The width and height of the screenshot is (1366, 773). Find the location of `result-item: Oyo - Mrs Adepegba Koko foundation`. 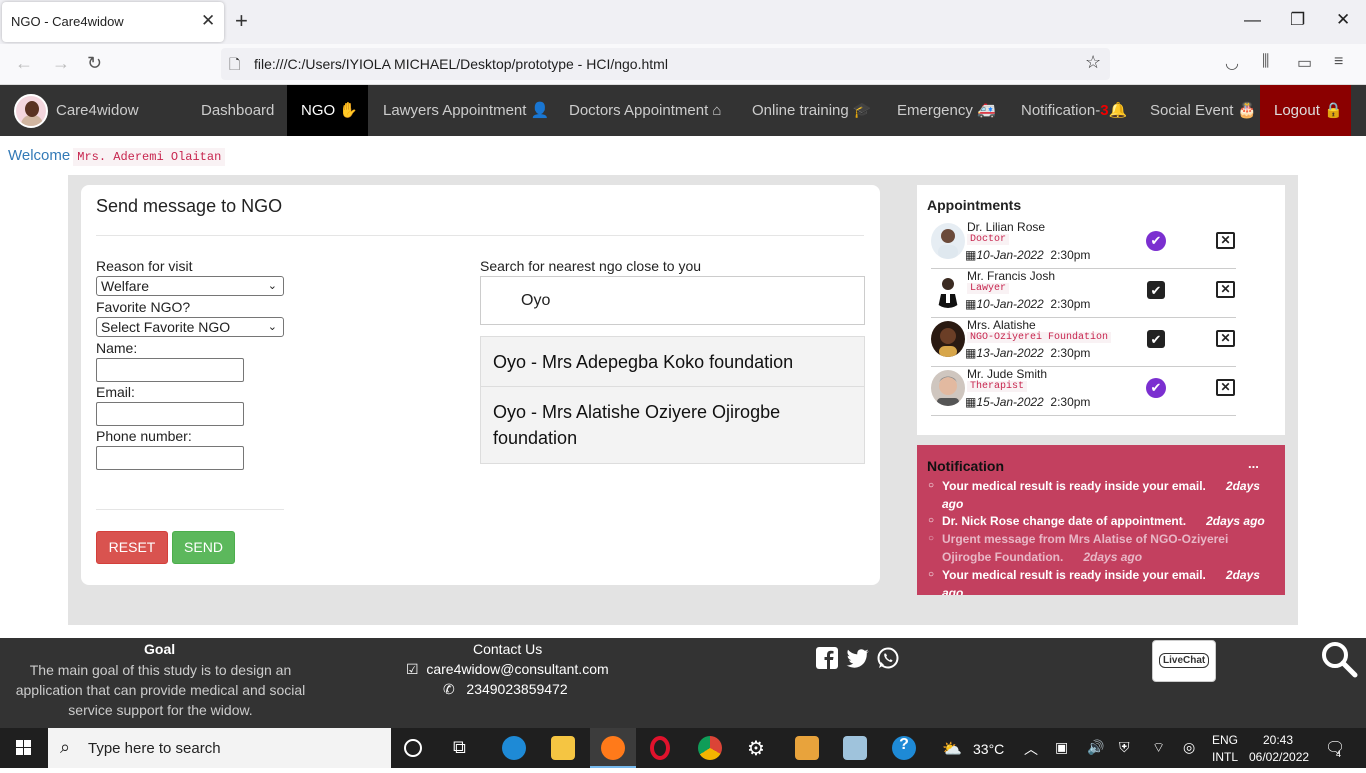

result-item: Oyo - Mrs Adepegba Koko foundation is located at coordinates (672, 362).